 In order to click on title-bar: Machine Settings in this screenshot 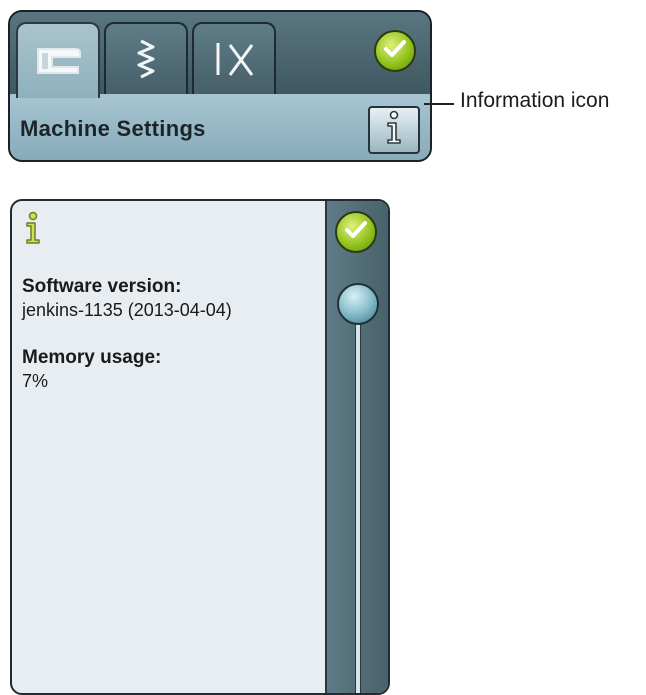, I will do `click(220, 127)`.